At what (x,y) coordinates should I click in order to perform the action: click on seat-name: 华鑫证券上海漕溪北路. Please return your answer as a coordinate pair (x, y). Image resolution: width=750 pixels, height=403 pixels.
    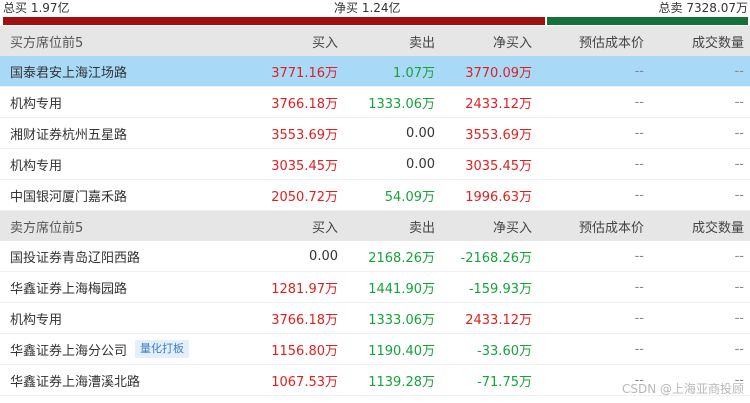
    Looking at the image, I should click on (75, 382).